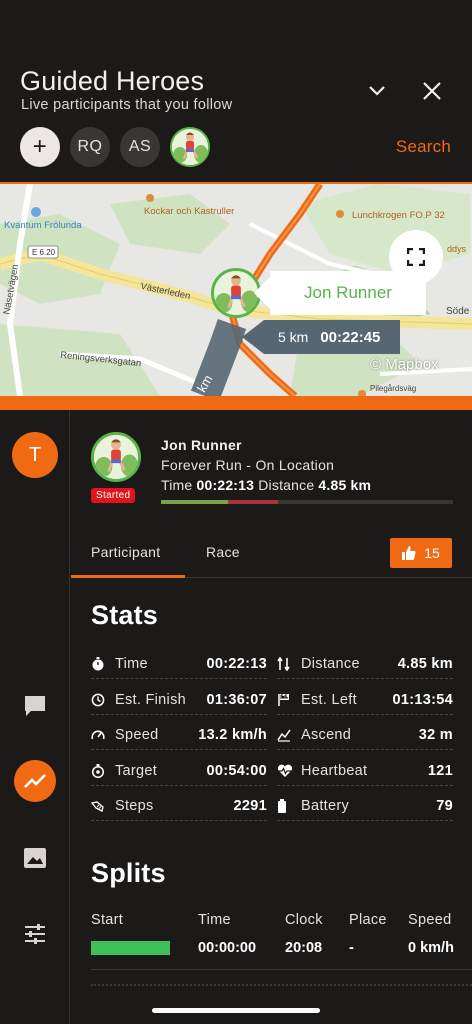 This screenshot has width=472, height=1024. What do you see at coordinates (340, 293) in the screenshot?
I see `runner-name-callout: Jon Runner` at bounding box center [340, 293].